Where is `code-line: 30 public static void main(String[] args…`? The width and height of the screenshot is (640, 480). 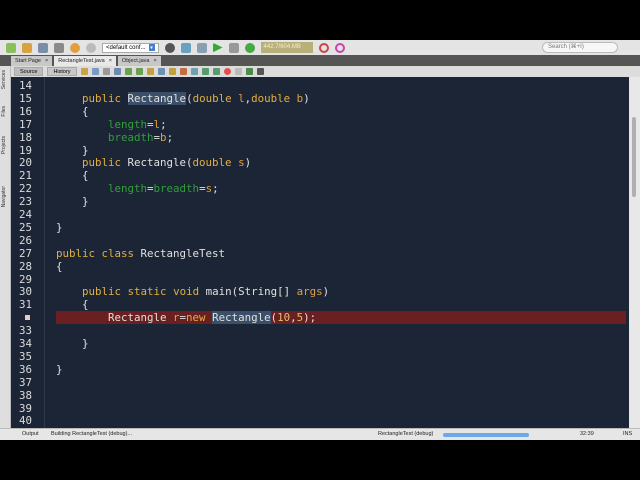
code-line: 30 public static void main(String[] args… is located at coordinates (318, 291).